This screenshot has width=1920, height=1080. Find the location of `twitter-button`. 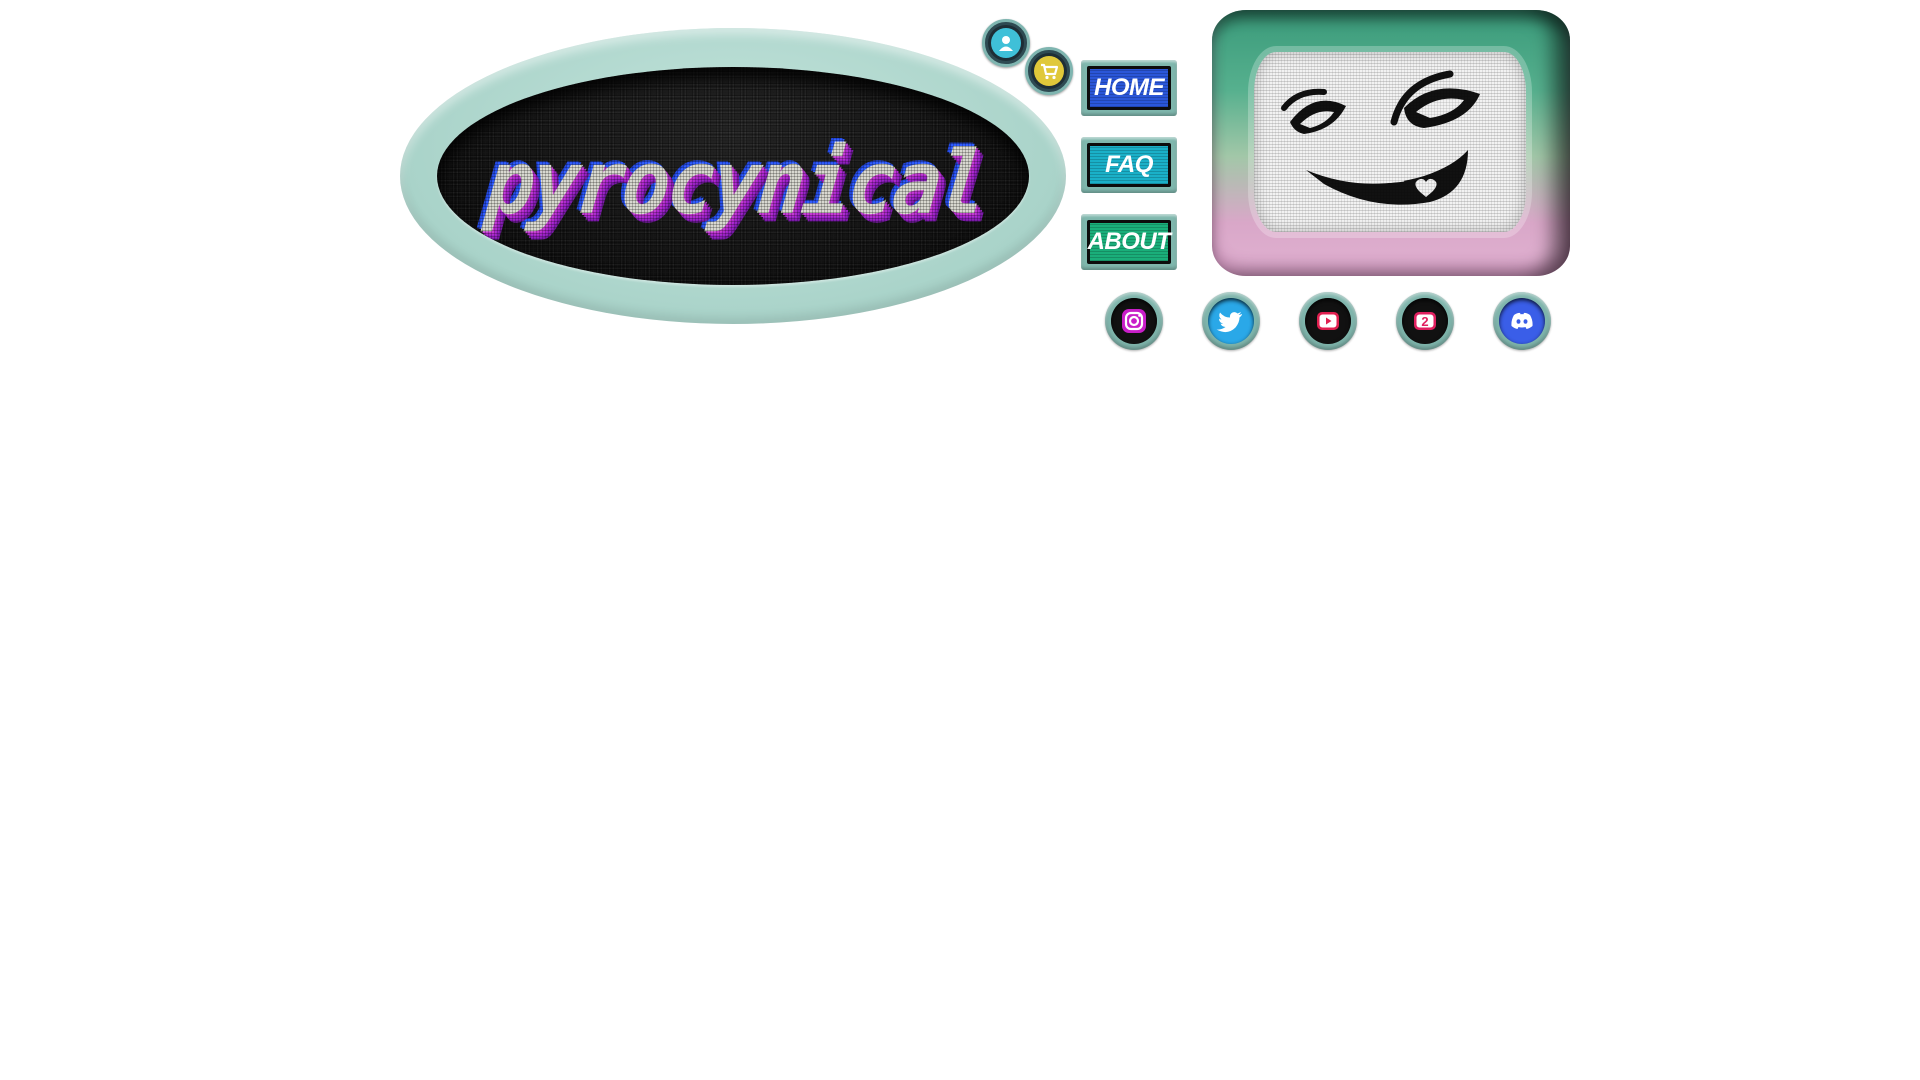

twitter-button is located at coordinates (1231, 321).